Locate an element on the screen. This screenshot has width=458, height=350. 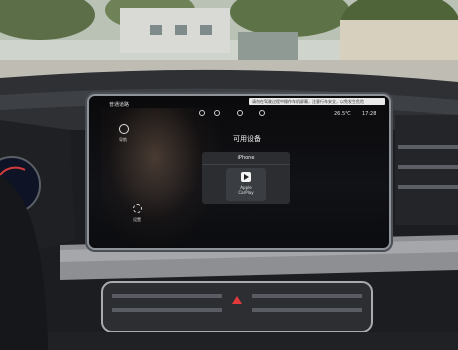
profile-icon is located at coordinates (217, 113).